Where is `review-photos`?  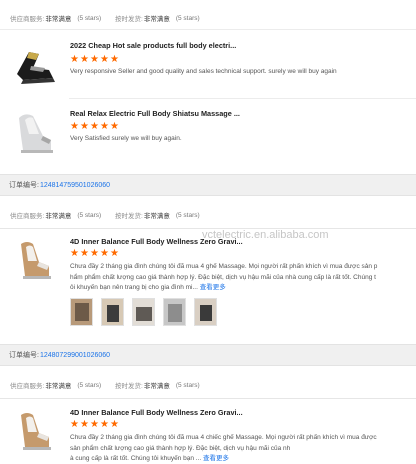
review-photos is located at coordinates (143, 312).